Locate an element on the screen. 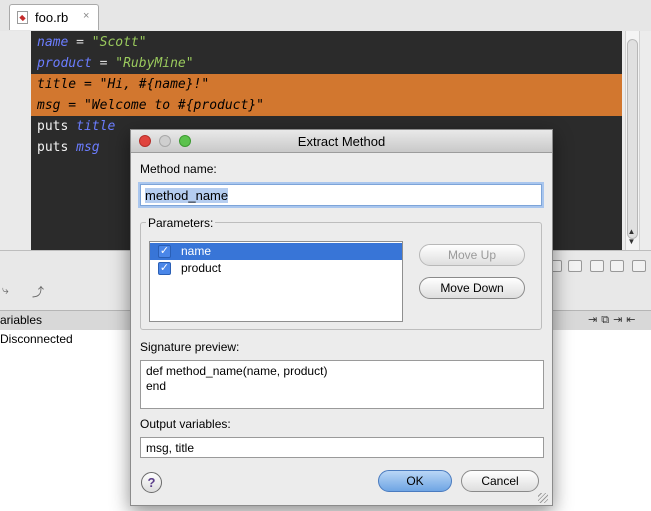  code-identifier: product is located at coordinates (64, 63).